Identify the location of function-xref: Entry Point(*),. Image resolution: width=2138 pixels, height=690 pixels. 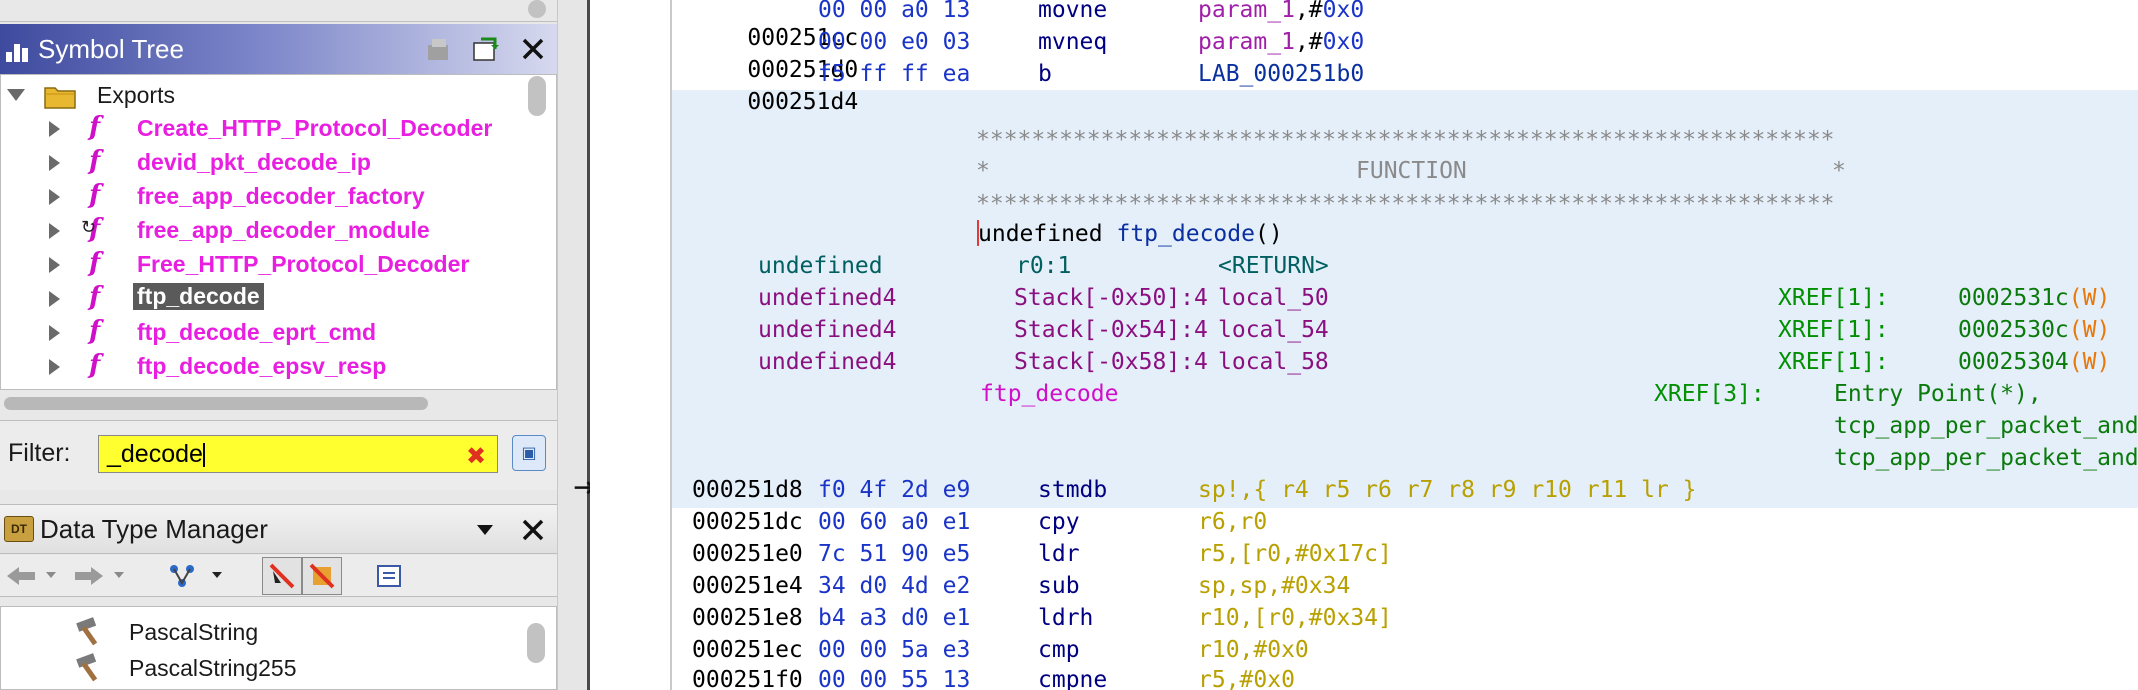
(1938, 394).